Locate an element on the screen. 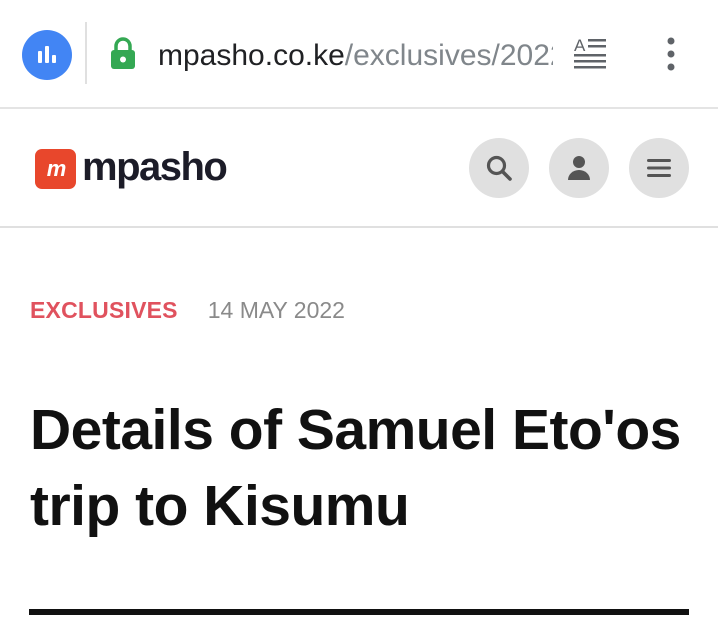 This screenshot has width=718, height=621. search-icon is located at coordinates (499, 168).